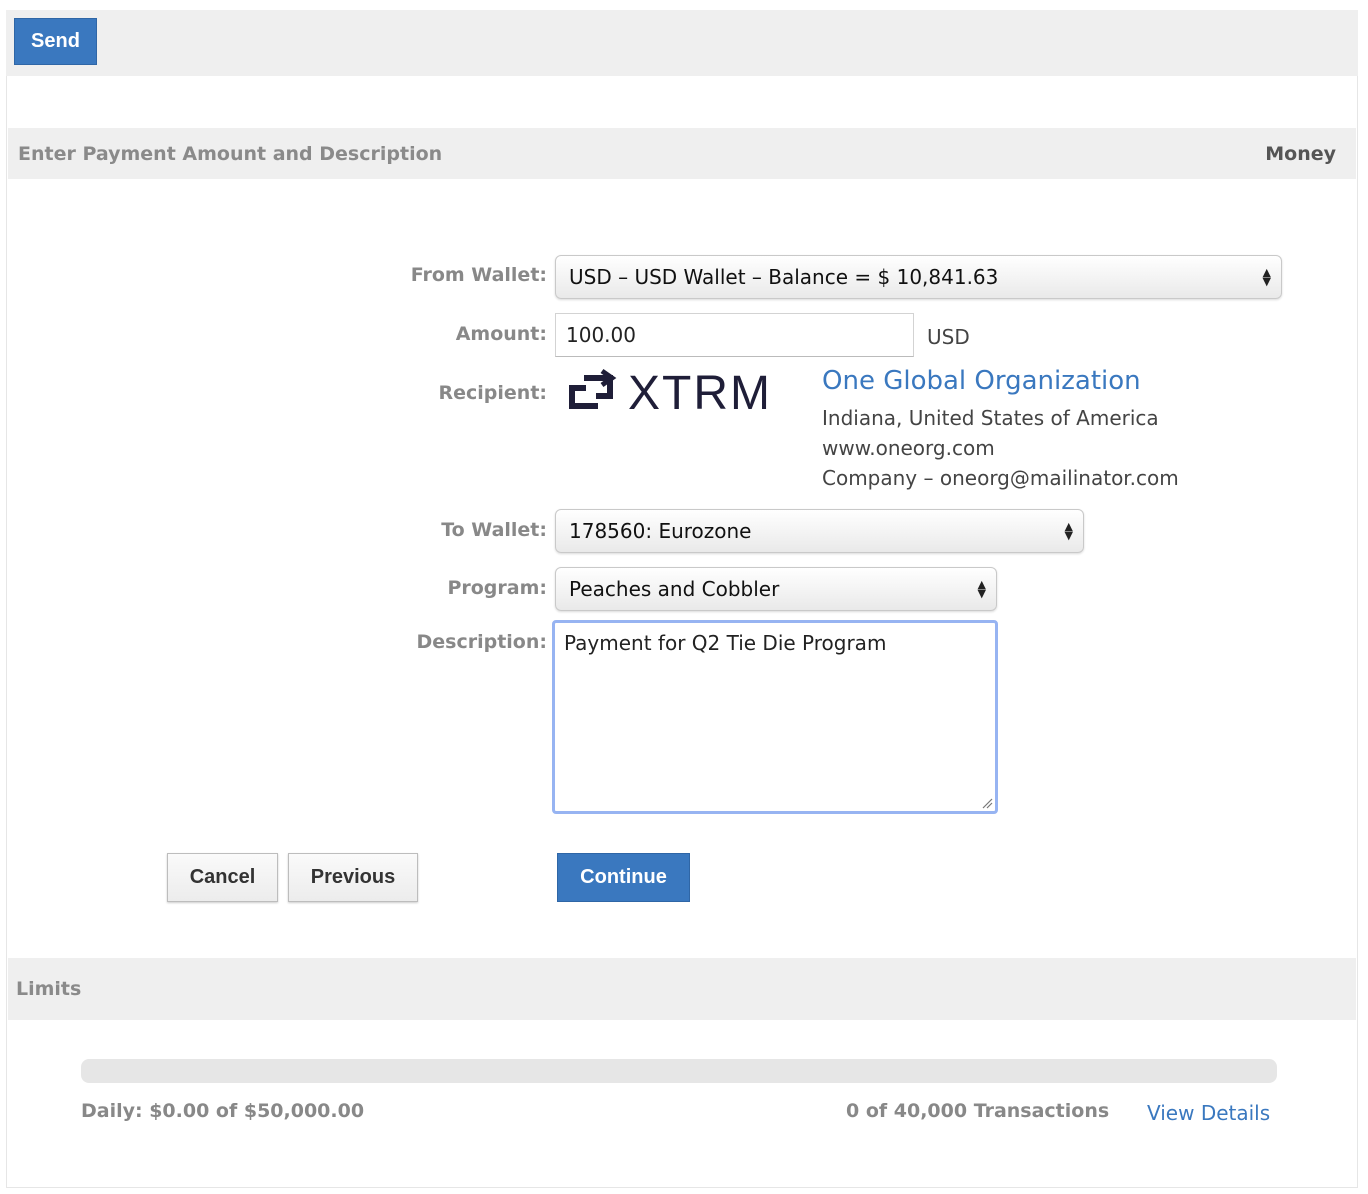 This screenshot has height=1194, width=1368. What do you see at coordinates (734, 335) in the screenshot?
I see `amount-input: 100.00` at bounding box center [734, 335].